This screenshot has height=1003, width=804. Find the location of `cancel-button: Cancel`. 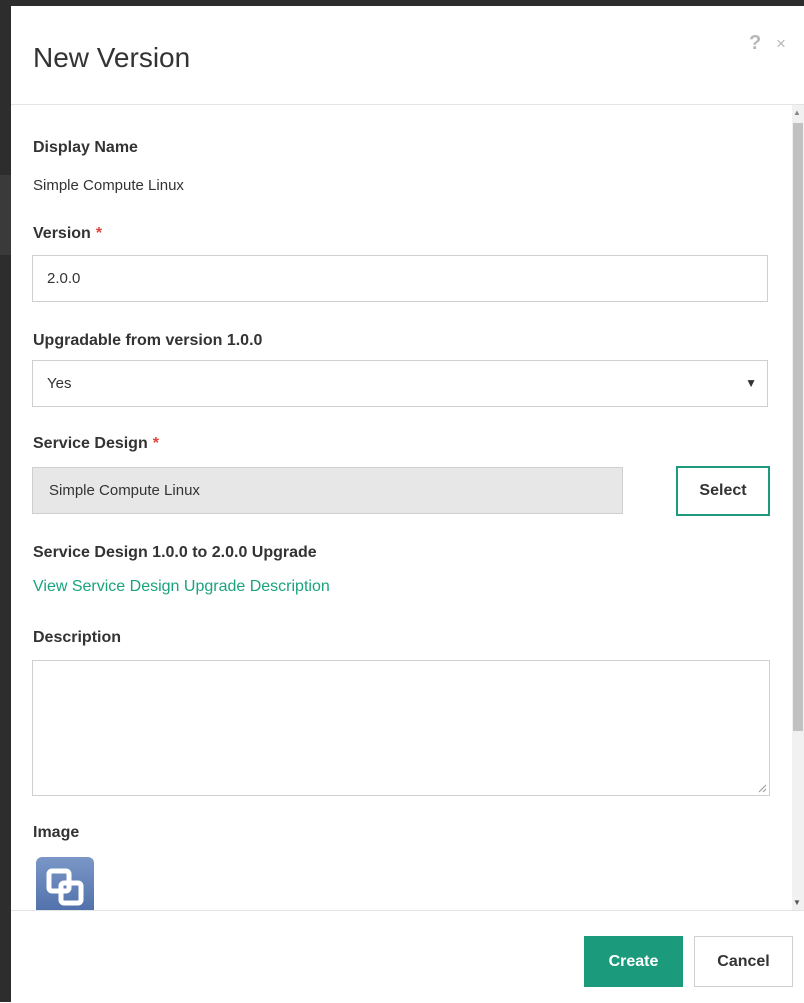

cancel-button: Cancel is located at coordinates (743, 961).